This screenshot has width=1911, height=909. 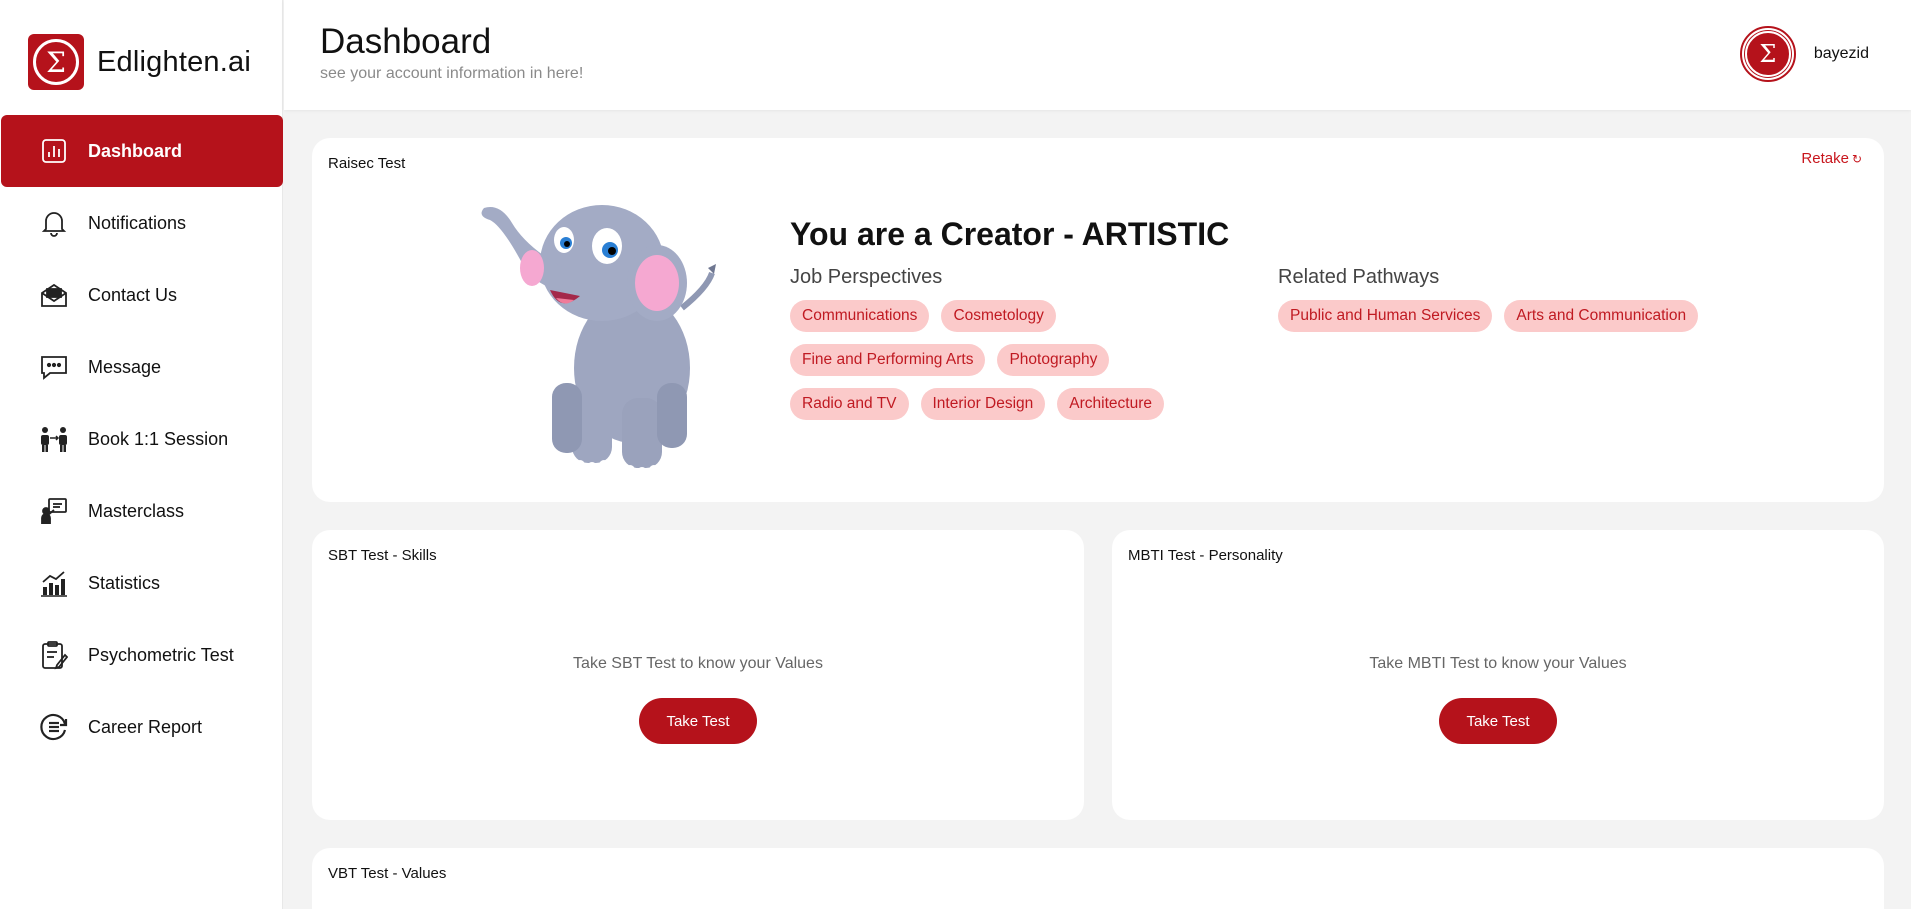 What do you see at coordinates (54, 583) in the screenshot?
I see `bar-chart-icon` at bounding box center [54, 583].